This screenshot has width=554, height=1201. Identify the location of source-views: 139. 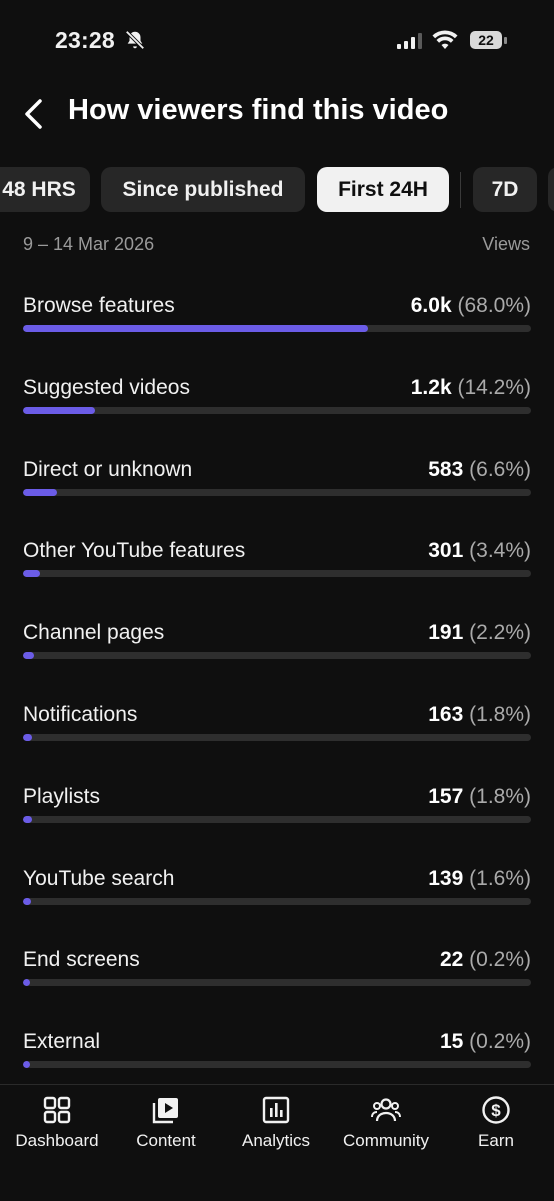
(446, 878).